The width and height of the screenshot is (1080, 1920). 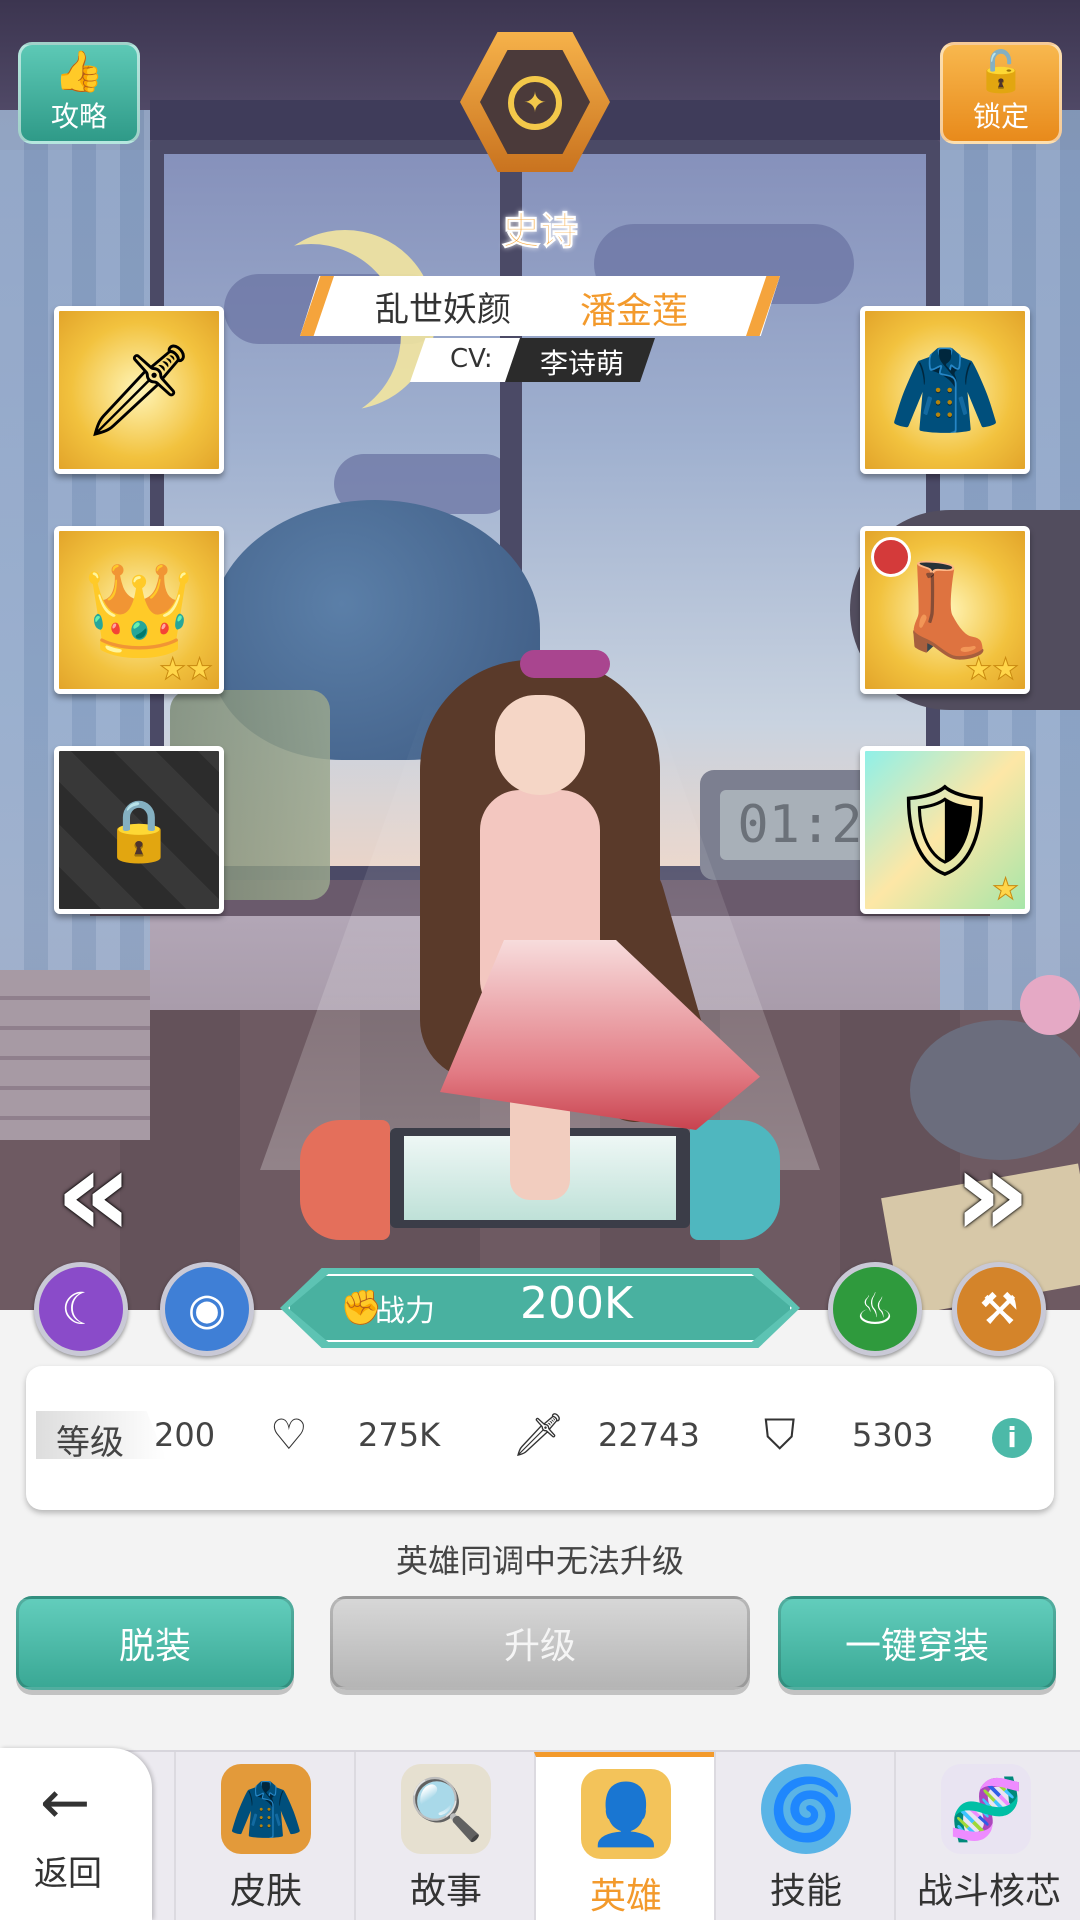 I want to click on star-rating: ★, so click(x=1006, y=890).